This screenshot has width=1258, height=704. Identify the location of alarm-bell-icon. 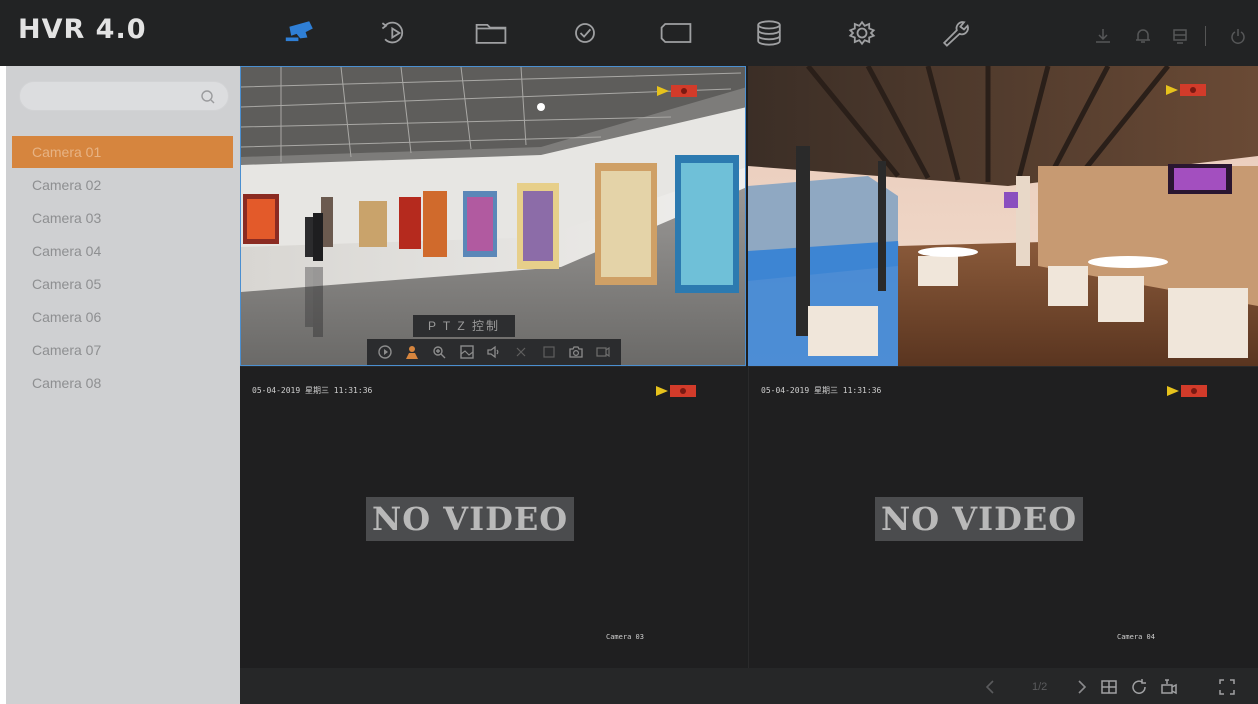
(1143, 36).